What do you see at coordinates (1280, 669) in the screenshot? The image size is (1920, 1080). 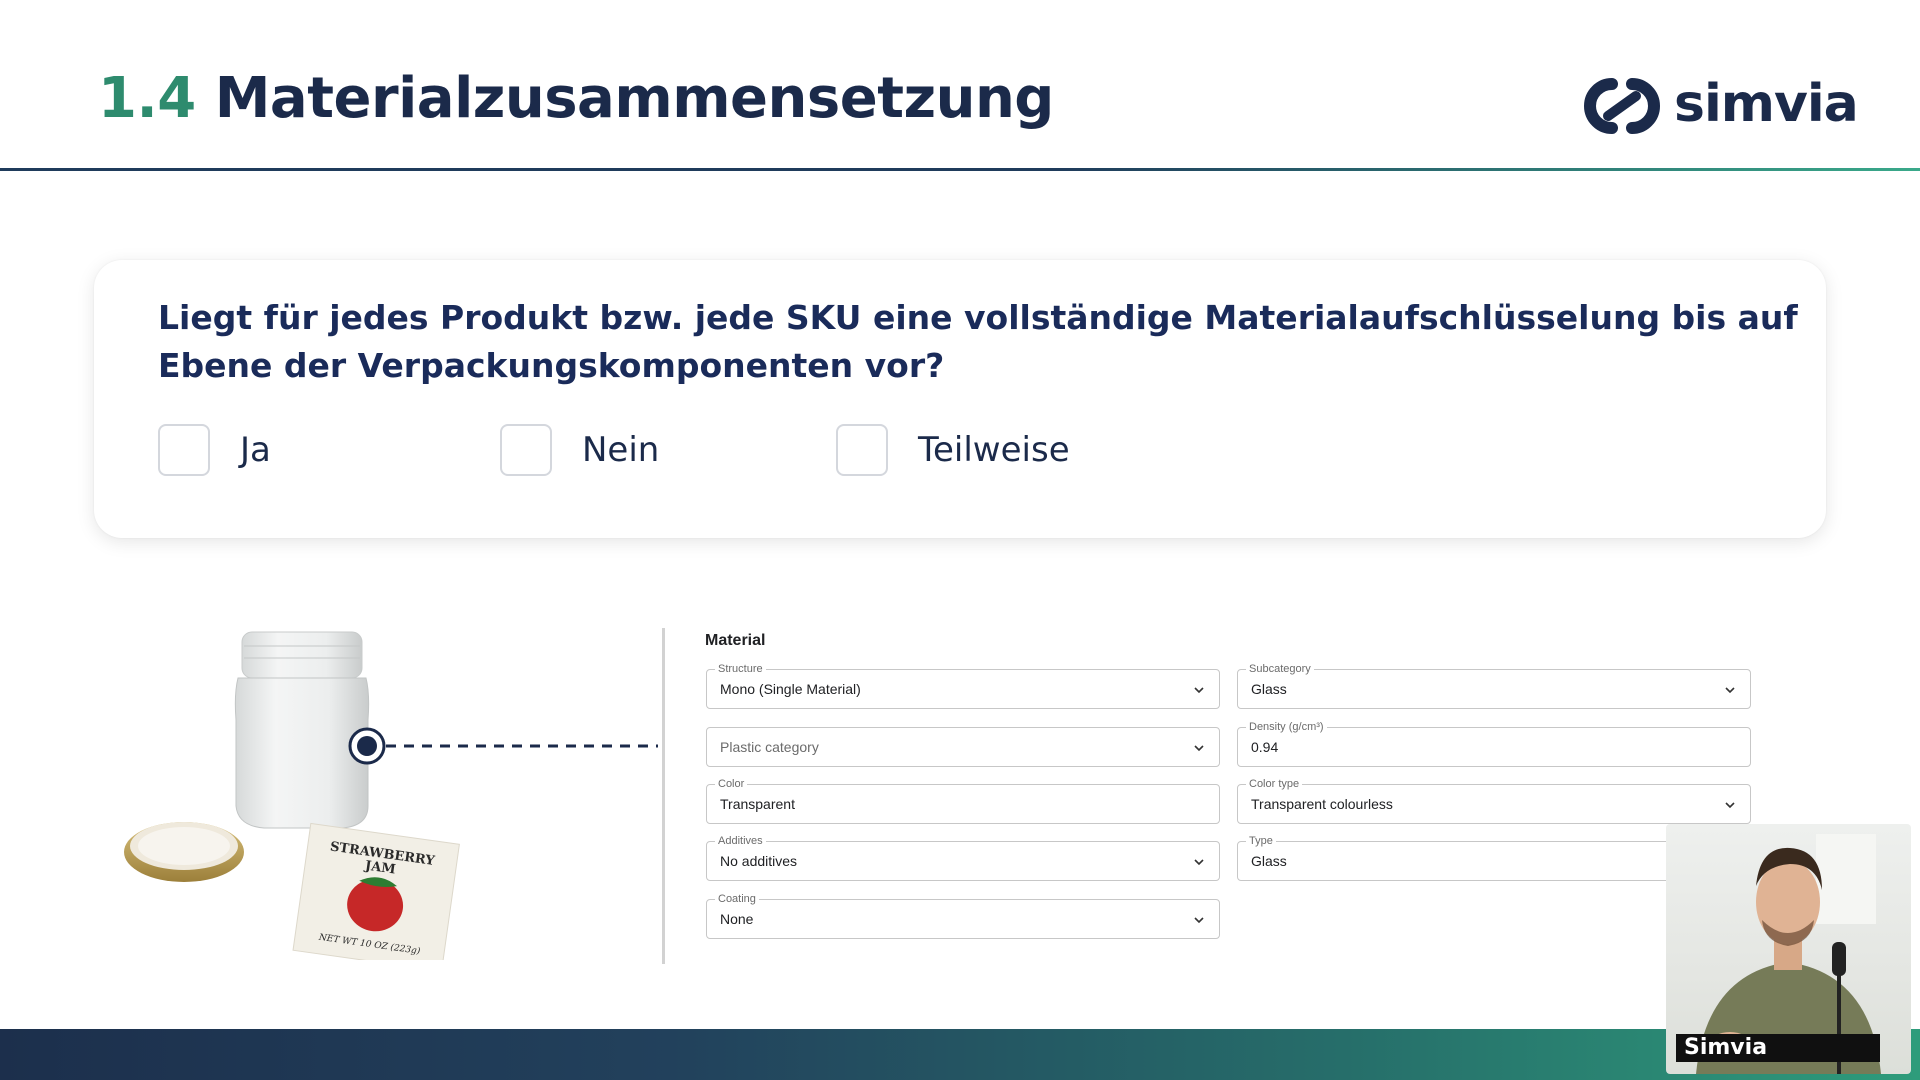 I see `subcategory-label: Subcategory` at bounding box center [1280, 669].